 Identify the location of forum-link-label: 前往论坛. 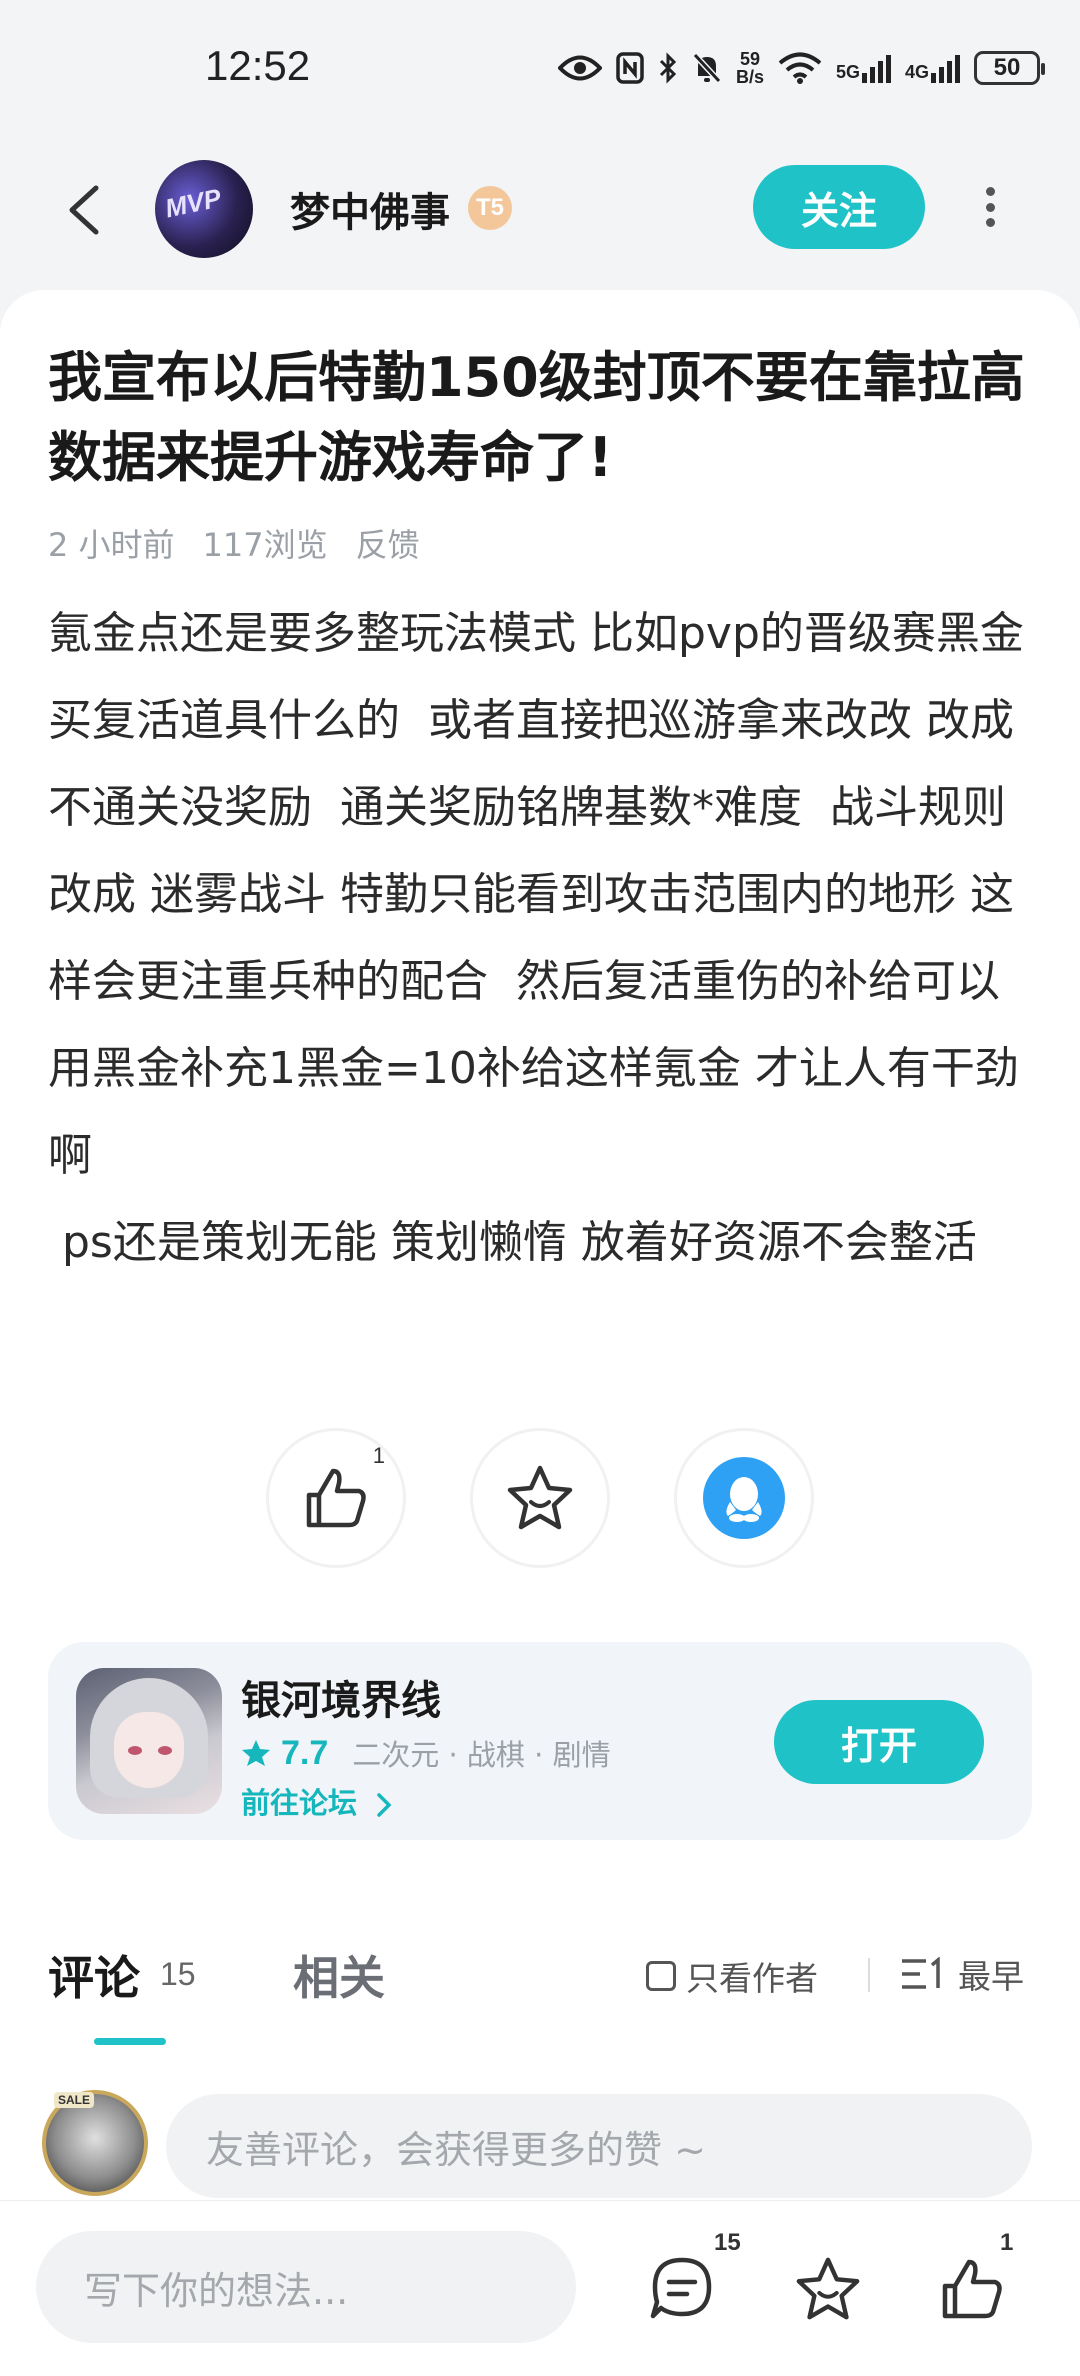
(299, 1803).